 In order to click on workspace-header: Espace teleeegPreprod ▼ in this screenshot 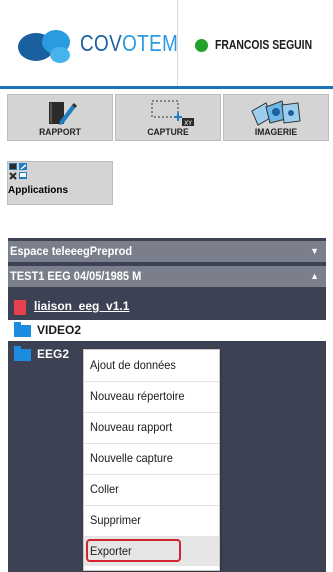, I will do `click(167, 251)`.